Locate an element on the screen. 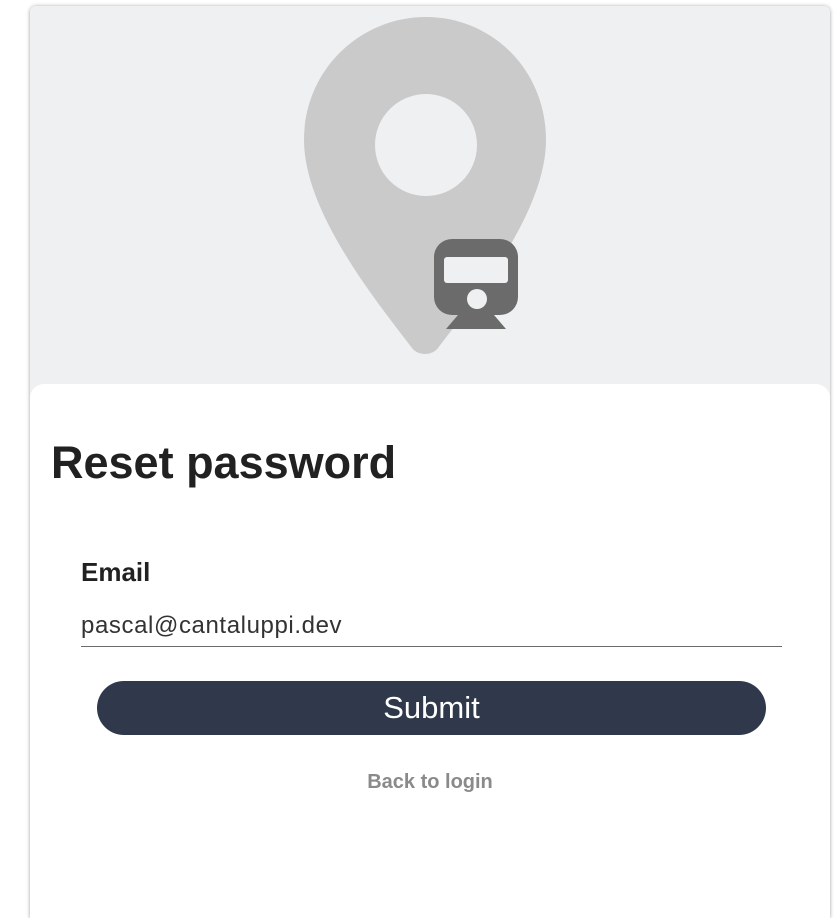 The height and width of the screenshot is (918, 836). email-label: Email is located at coordinates (116, 572).